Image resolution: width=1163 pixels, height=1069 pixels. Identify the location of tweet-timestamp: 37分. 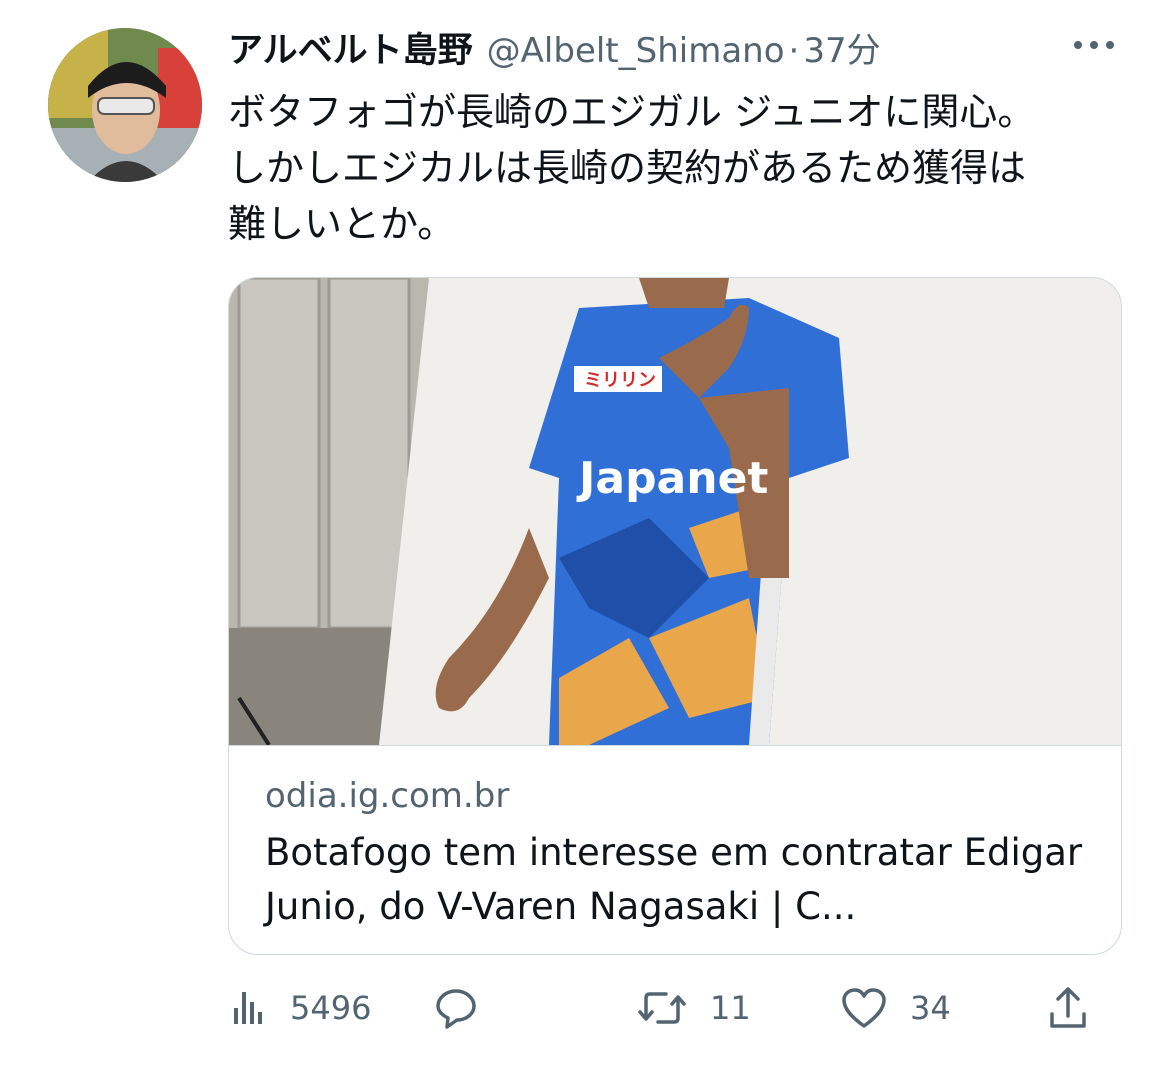
(841, 47).